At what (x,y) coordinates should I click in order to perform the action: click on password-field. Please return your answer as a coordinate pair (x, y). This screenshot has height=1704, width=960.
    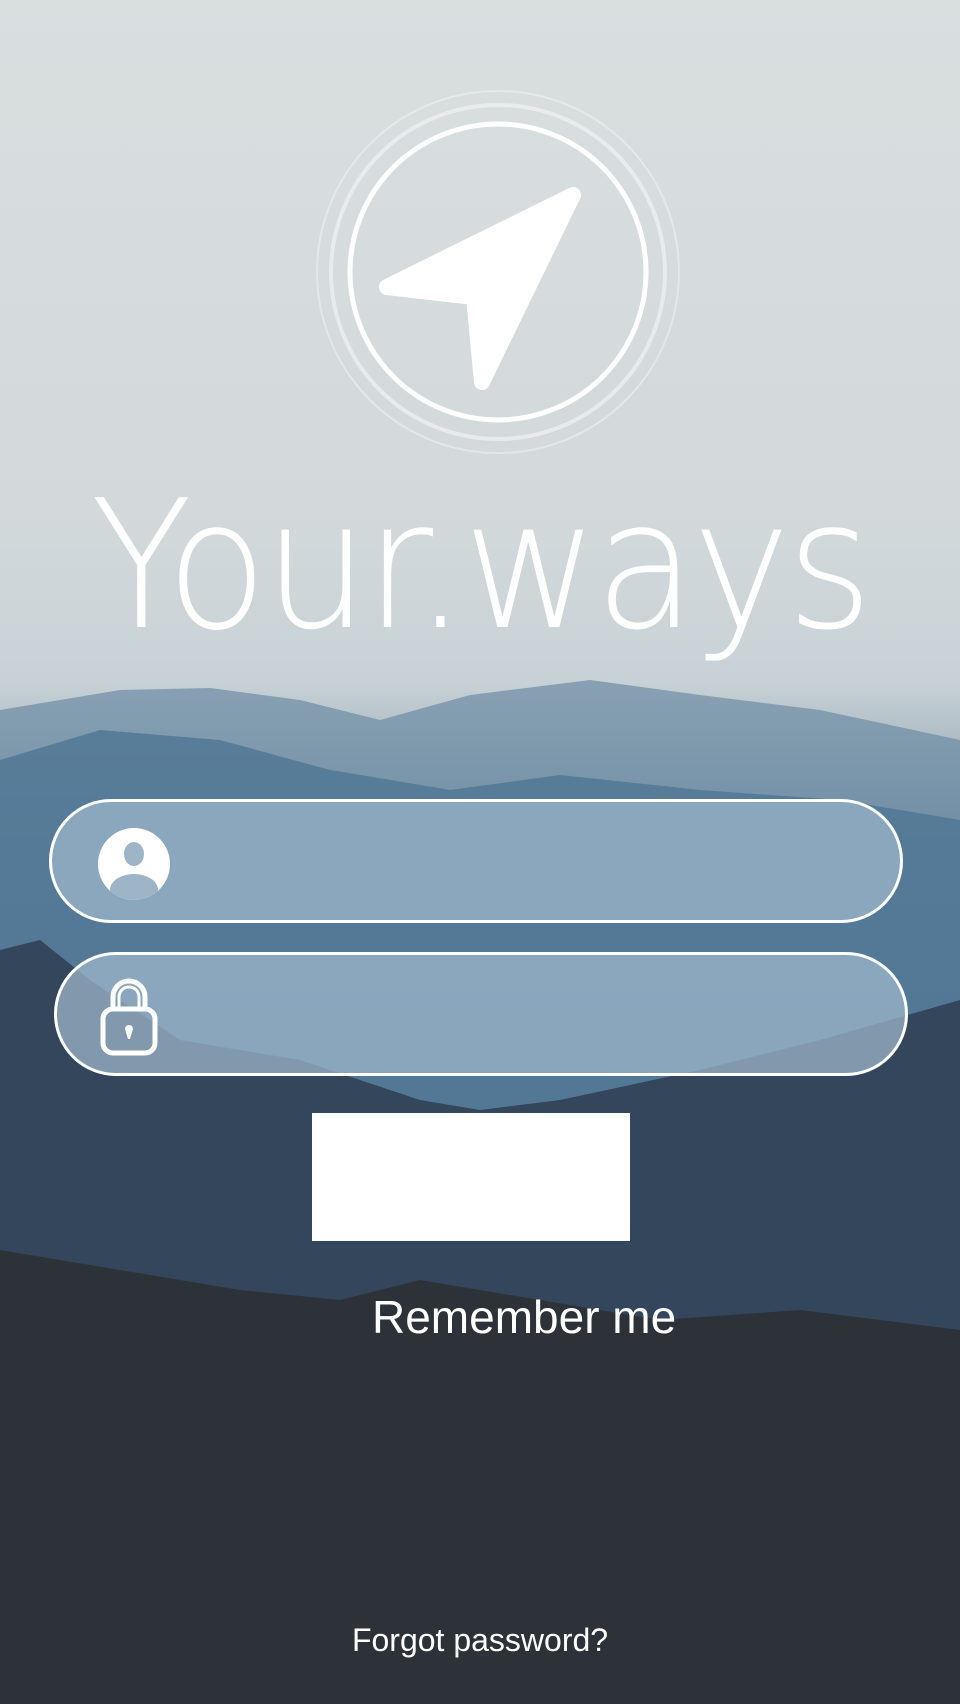
    Looking at the image, I should click on (481, 1014).